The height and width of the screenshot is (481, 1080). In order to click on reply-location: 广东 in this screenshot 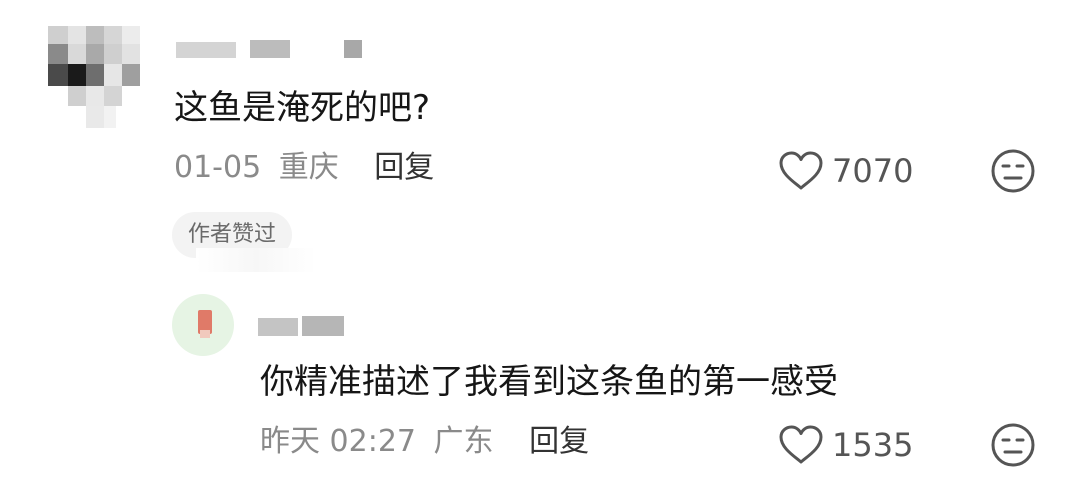, I will do `click(463, 441)`.